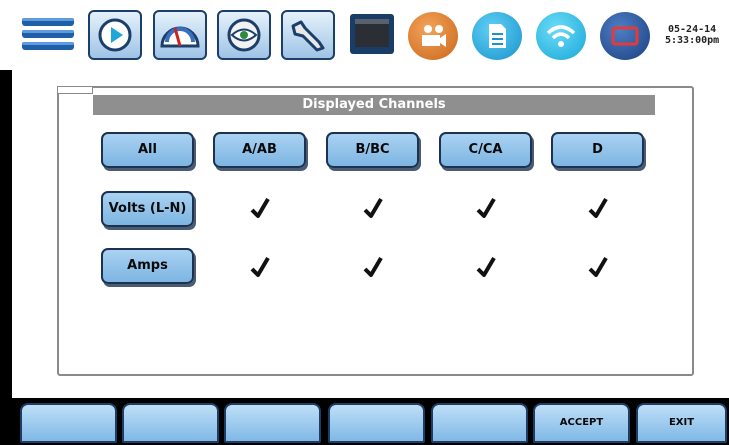 This screenshot has height=445, width=729. I want to click on play-icon, so click(115, 35).